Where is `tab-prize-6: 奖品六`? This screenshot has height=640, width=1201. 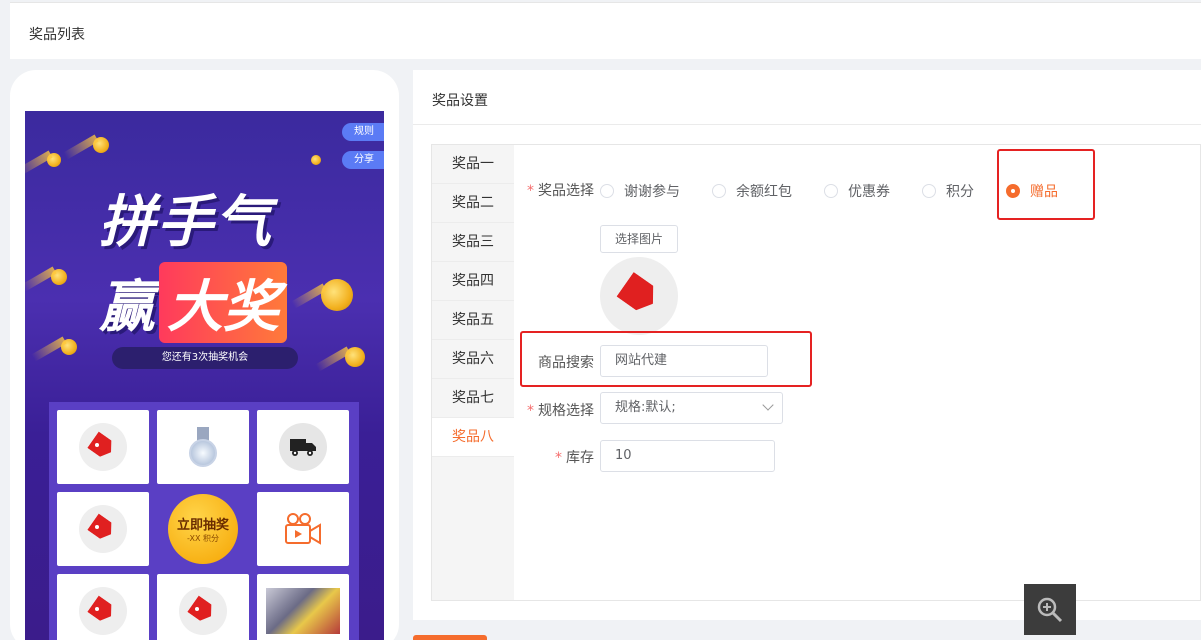 tab-prize-6: 奖品六 is located at coordinates (473, 359).